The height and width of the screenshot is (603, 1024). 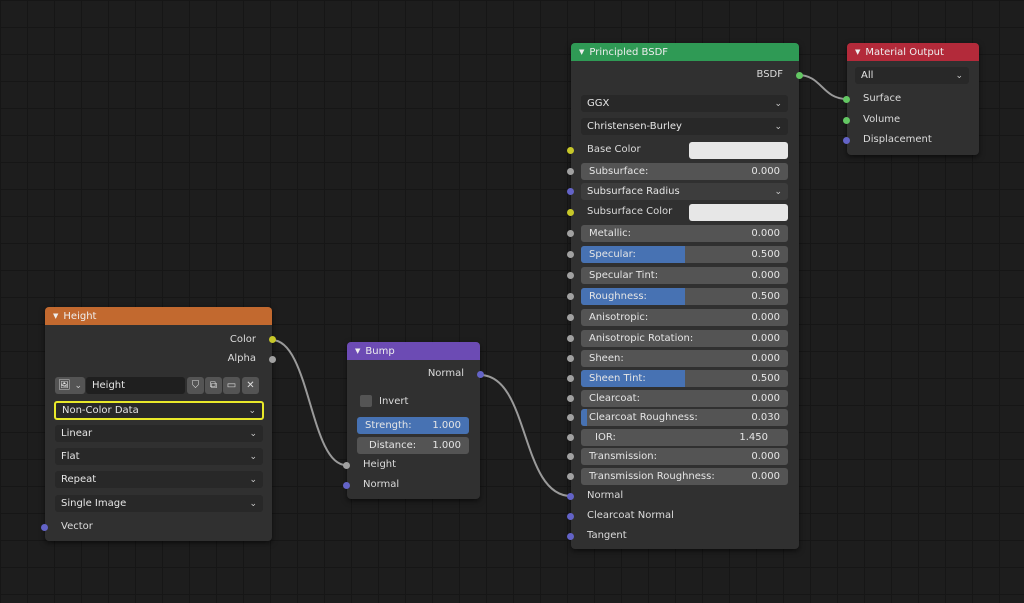 I want to click on input-height-socket, so click(x=346, y=465).